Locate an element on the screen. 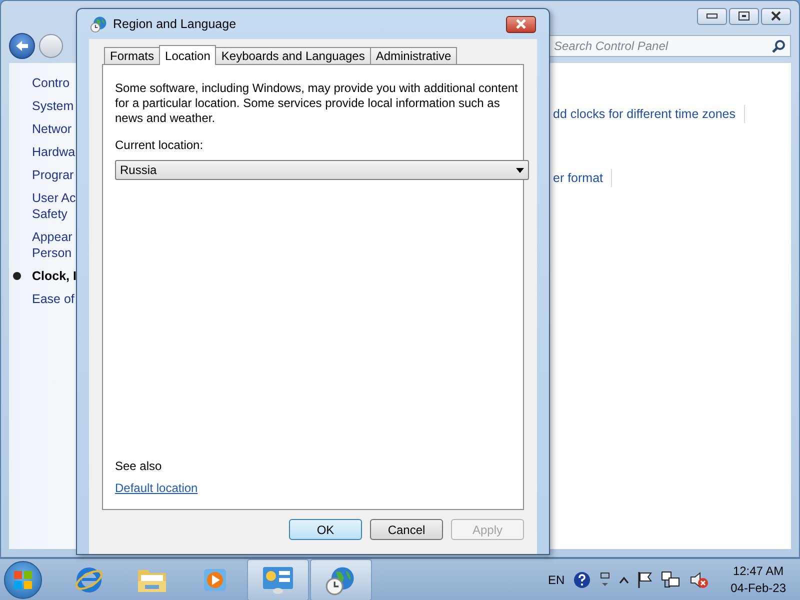  location-dropdown: Russia is located at coordinates (322, 170).